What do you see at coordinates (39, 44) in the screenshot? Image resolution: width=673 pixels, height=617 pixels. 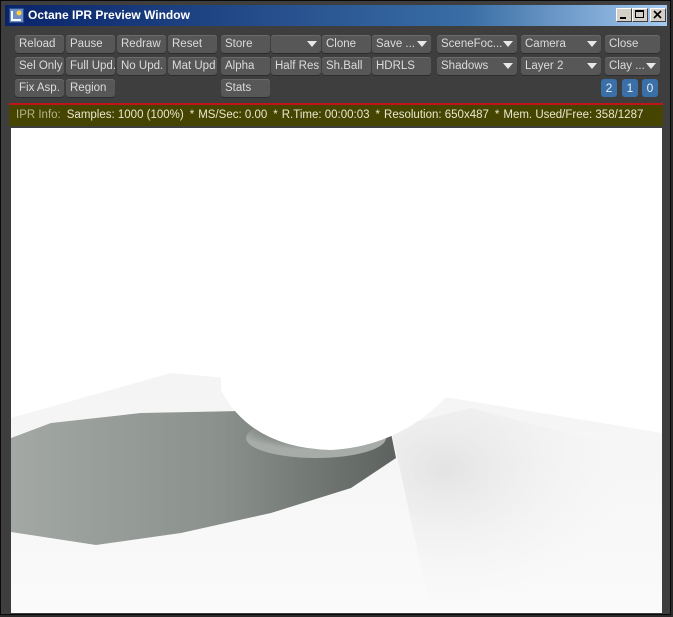 I see `reload-button: Reload` at bounding box center [39, 44].